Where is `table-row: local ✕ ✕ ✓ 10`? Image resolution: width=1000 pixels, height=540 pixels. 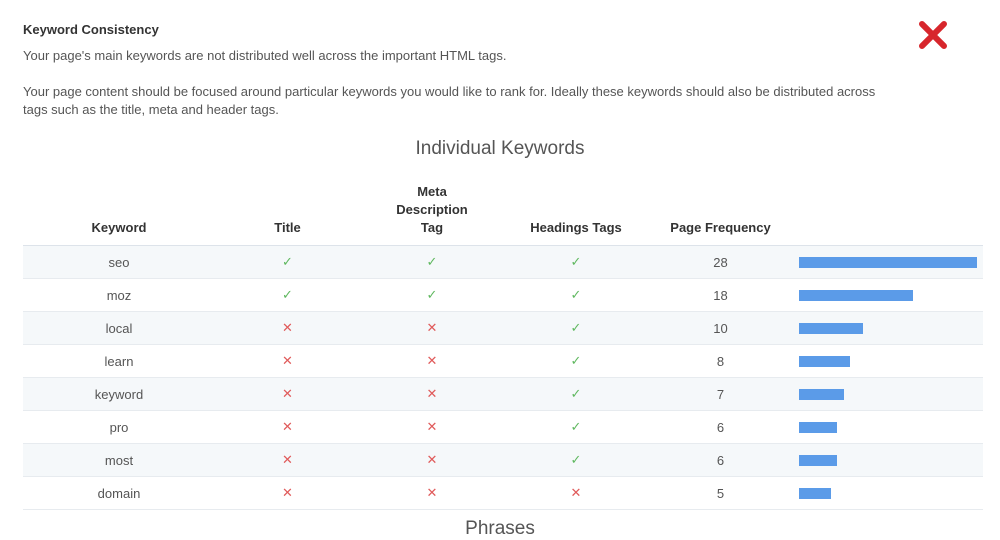
table-row: local ✕ ✕ ✓ 10 is located at coordinates (503, 328).